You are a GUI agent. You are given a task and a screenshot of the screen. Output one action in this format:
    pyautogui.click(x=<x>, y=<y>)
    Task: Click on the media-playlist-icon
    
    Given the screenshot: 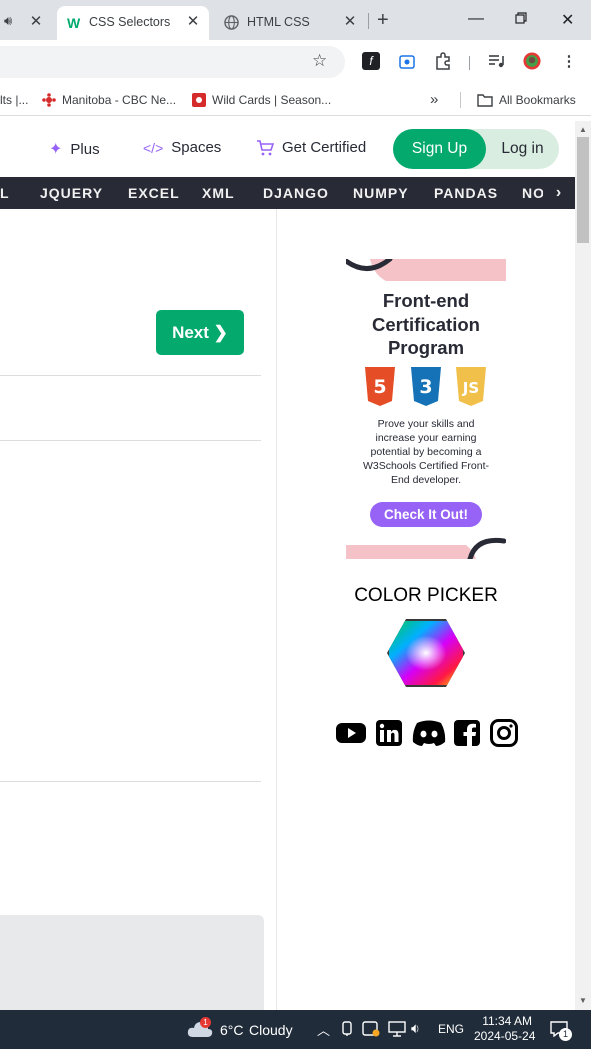 What is the action you would take?
    pyautogui.click(x=497, y=61)
    